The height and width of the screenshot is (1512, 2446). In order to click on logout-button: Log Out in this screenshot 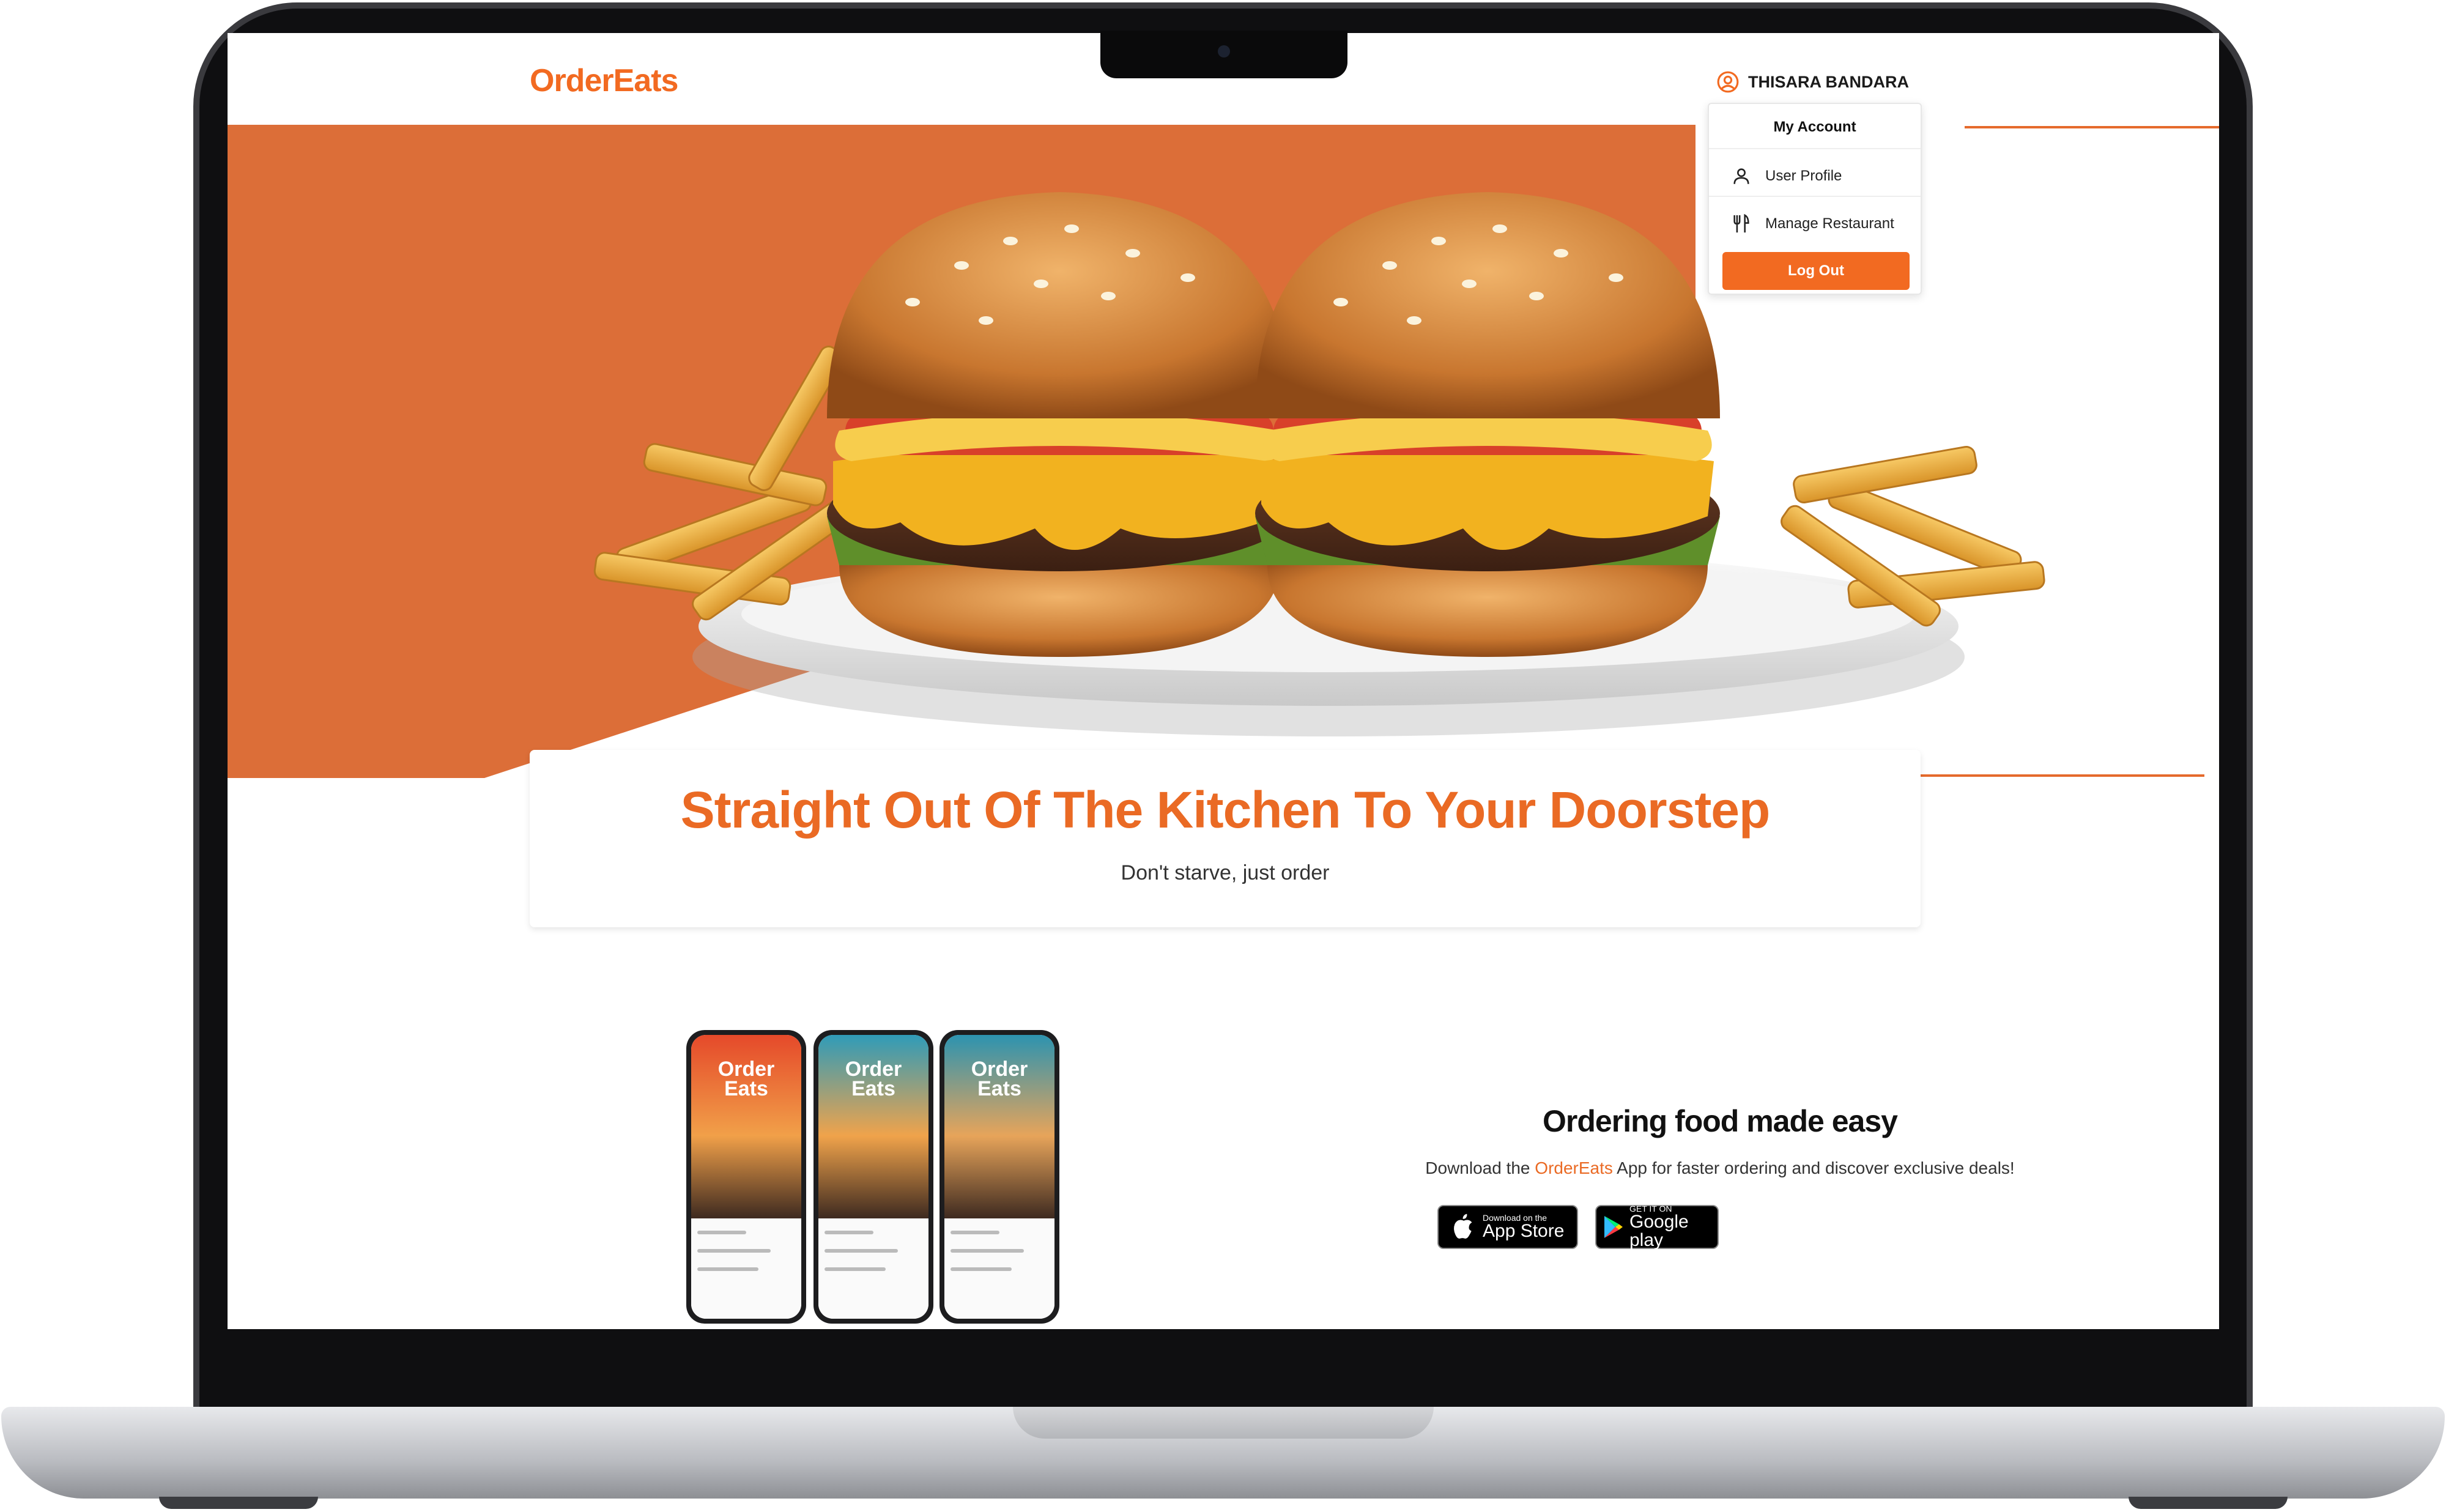, I will do `click(1816, 271)`.